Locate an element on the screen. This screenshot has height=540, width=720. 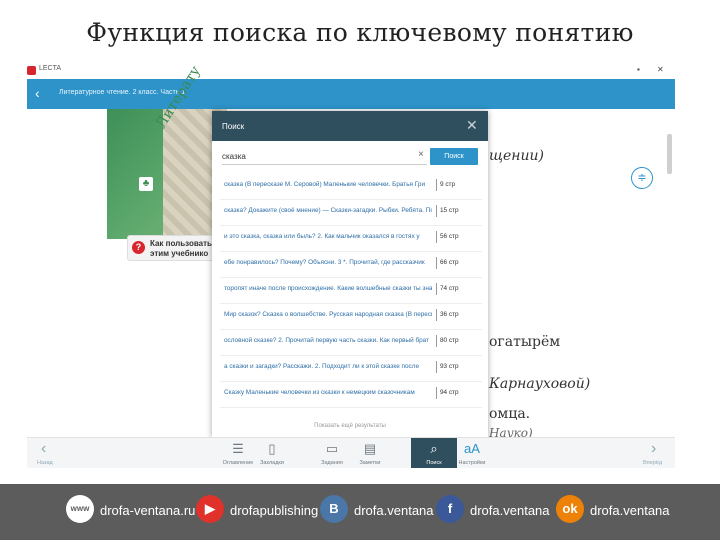
dialog-header: Поиск ✕ is located at coordinates (350, 126).